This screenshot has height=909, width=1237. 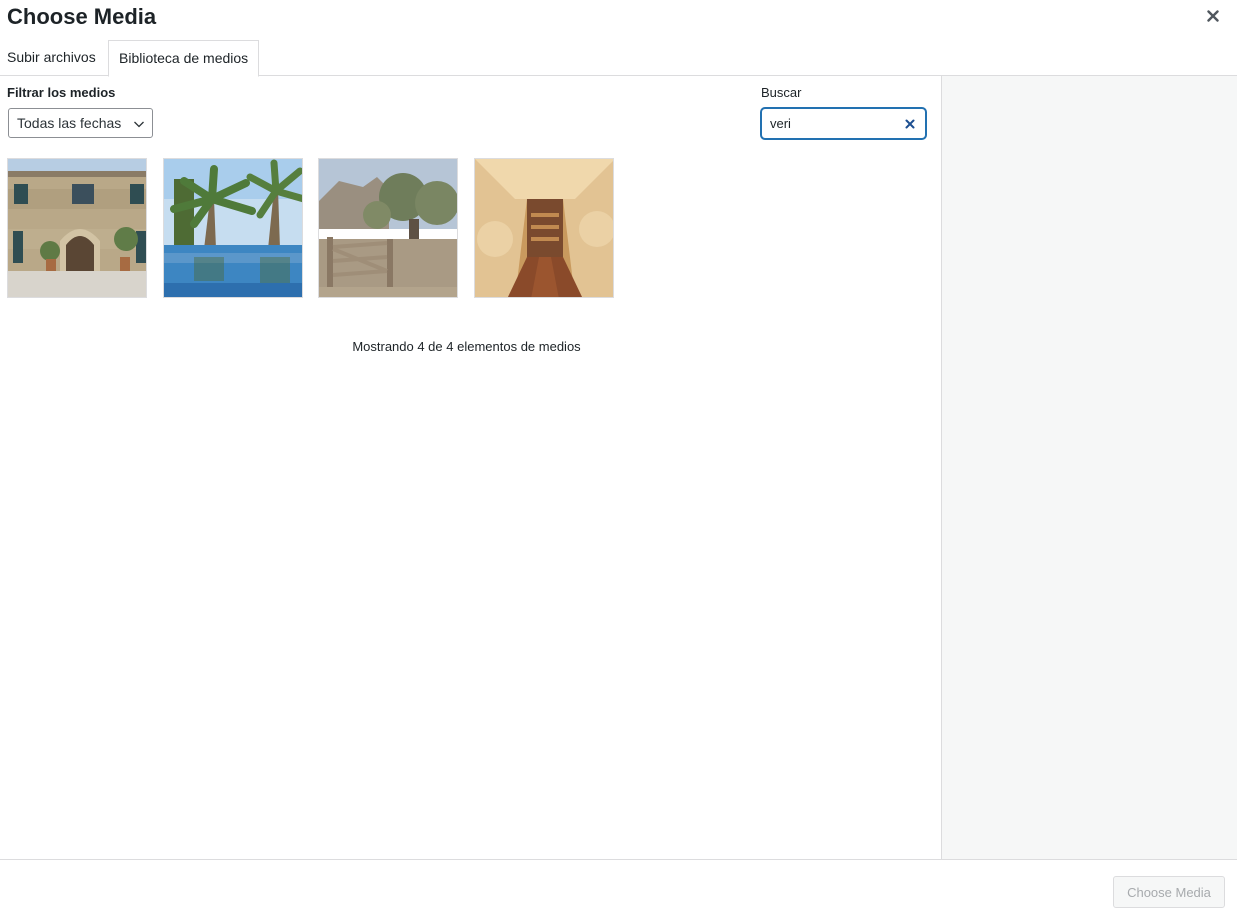 I want to click on search-input, so click(x=829, y=123).